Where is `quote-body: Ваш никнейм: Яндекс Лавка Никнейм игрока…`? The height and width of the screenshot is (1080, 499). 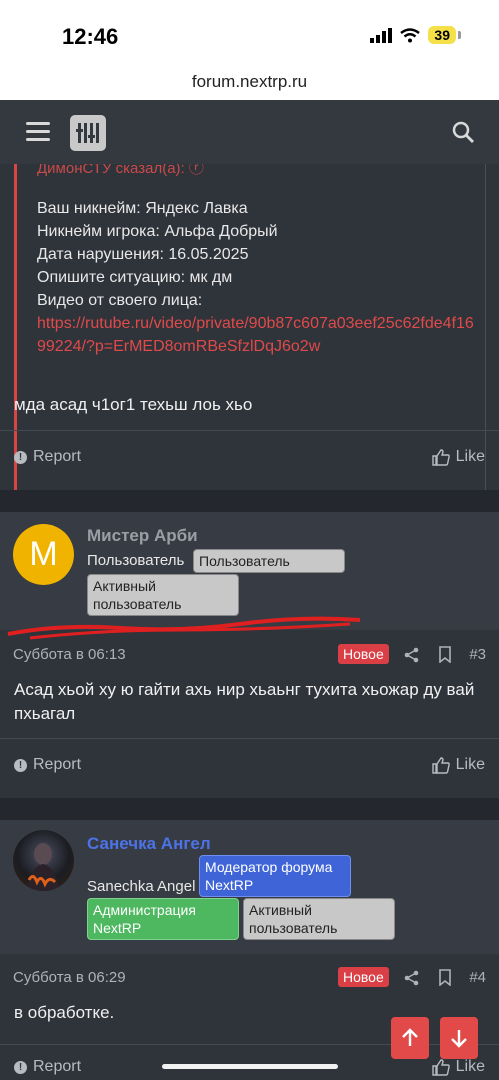 quote-body: Ваш никнейм: Яндекс Лавка Никнейм игрока… is located at coordinates (257, 277).